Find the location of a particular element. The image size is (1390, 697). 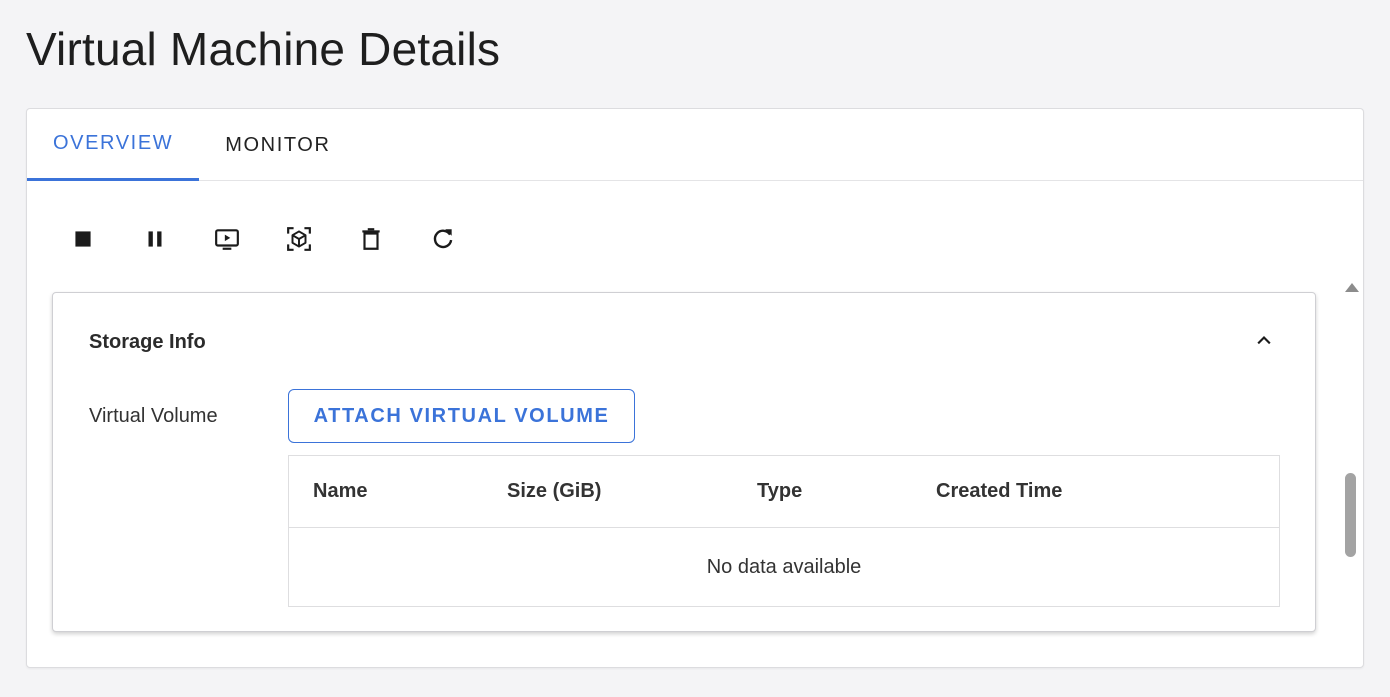

snapshot-button is located at coordinates (299, 239).